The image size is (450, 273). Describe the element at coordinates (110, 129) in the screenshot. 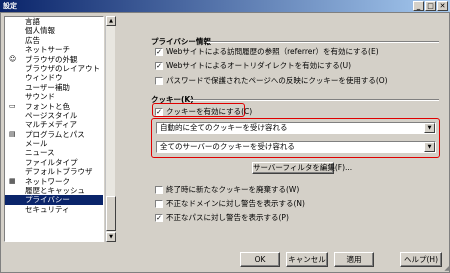

I see `category-scrollbar: ▲ ▼` at that location.